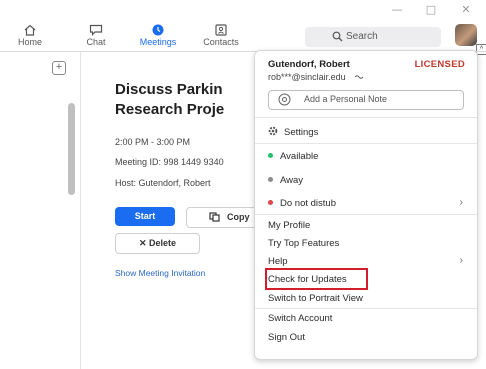  What do you see at coordinates (145, 216) in the screenshot?
I see `start-button: Start` at bounding box center [145, 216].